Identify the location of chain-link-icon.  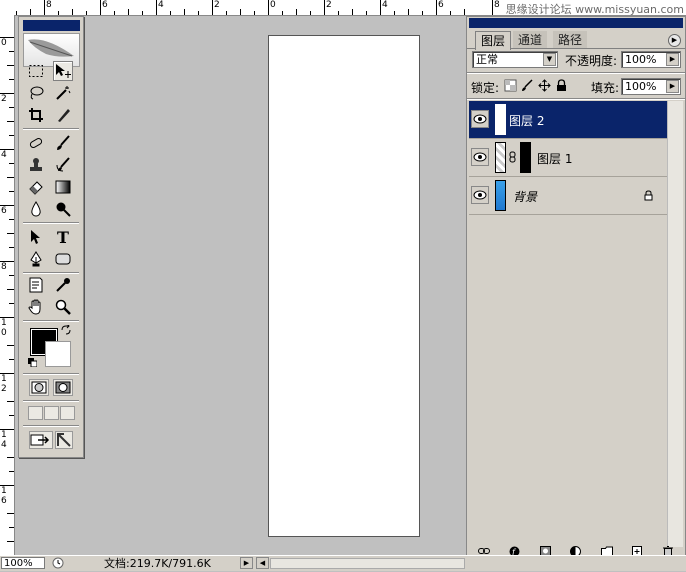
(512, 157).